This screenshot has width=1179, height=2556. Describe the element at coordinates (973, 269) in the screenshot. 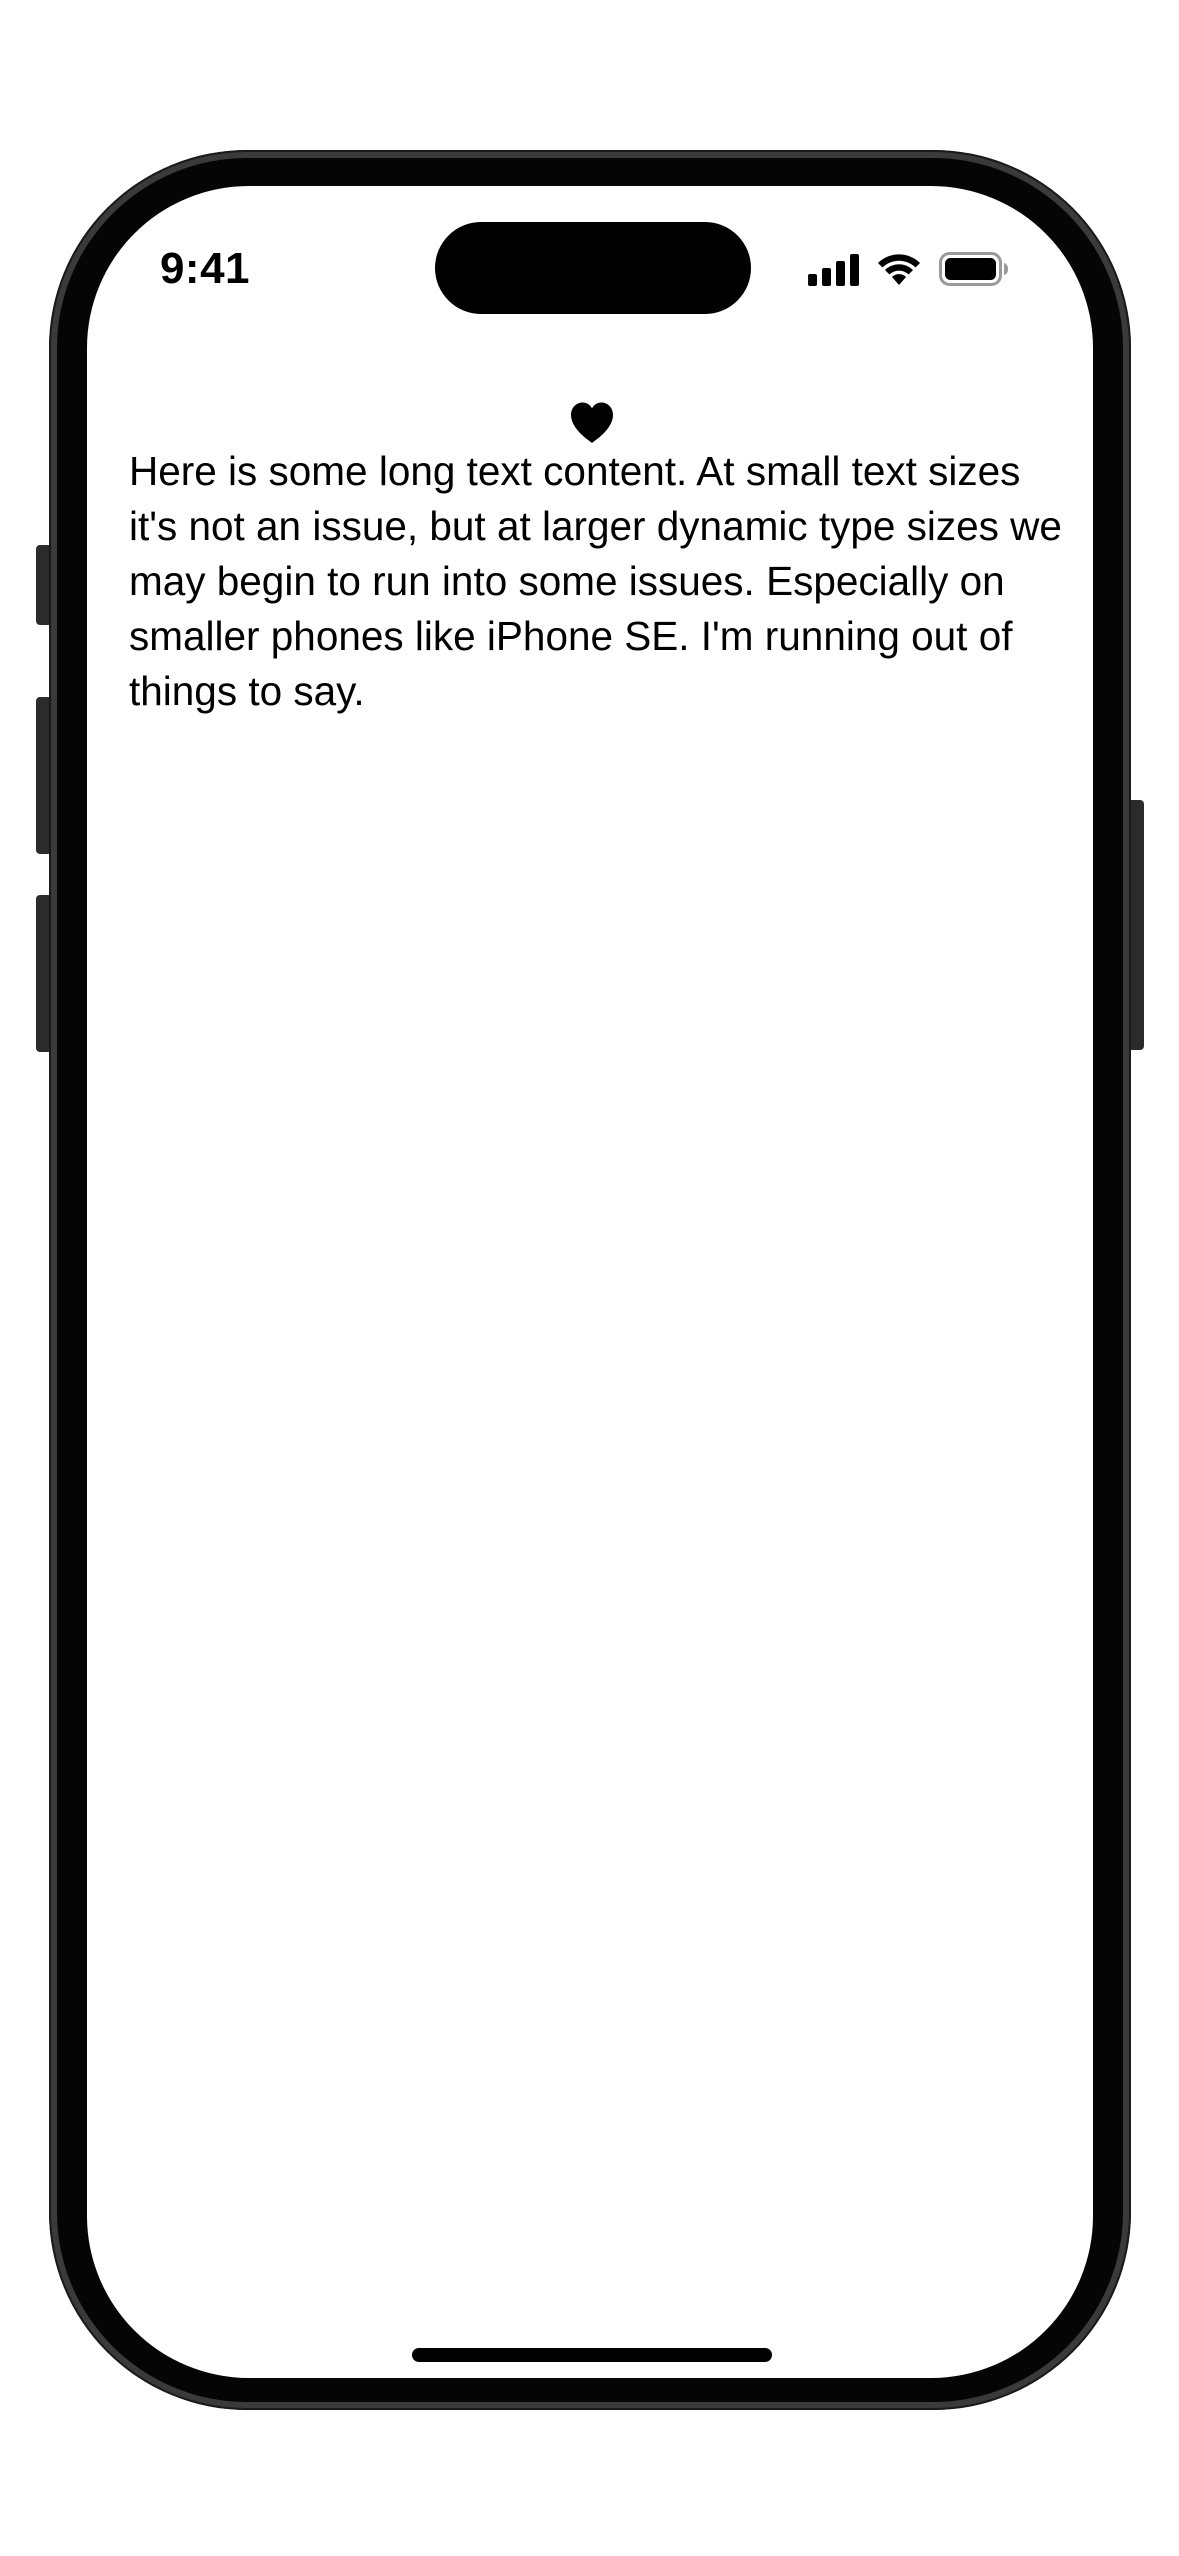

I see `battery-icon` at that location.